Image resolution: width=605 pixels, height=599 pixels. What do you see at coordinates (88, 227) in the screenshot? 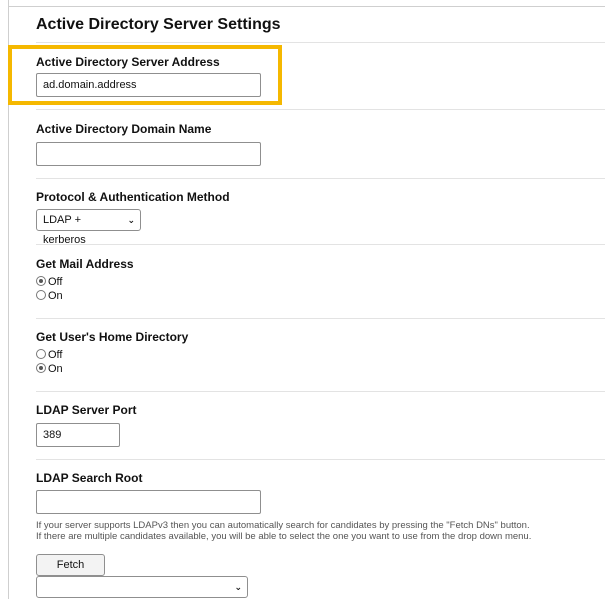
I see `protocol-select: LDAP + kerberos ⌄` at bounding box center [88, 227].